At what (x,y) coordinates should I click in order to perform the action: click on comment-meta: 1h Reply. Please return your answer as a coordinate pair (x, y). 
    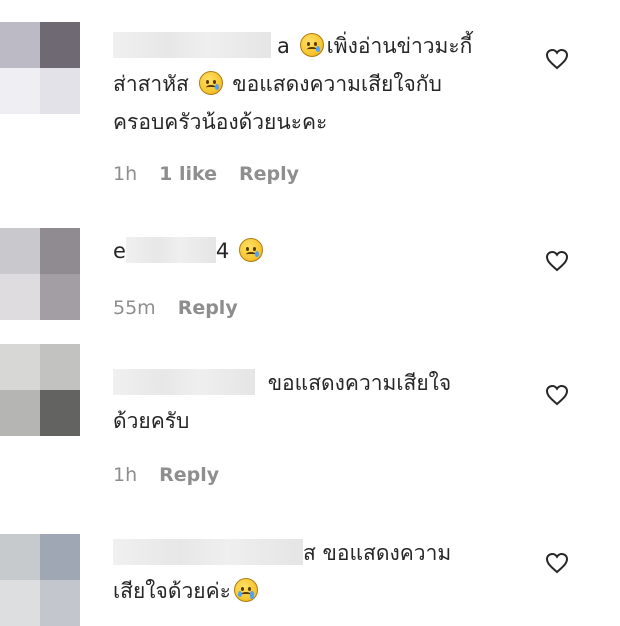
    Looking at the image, I should click on (166, 475).